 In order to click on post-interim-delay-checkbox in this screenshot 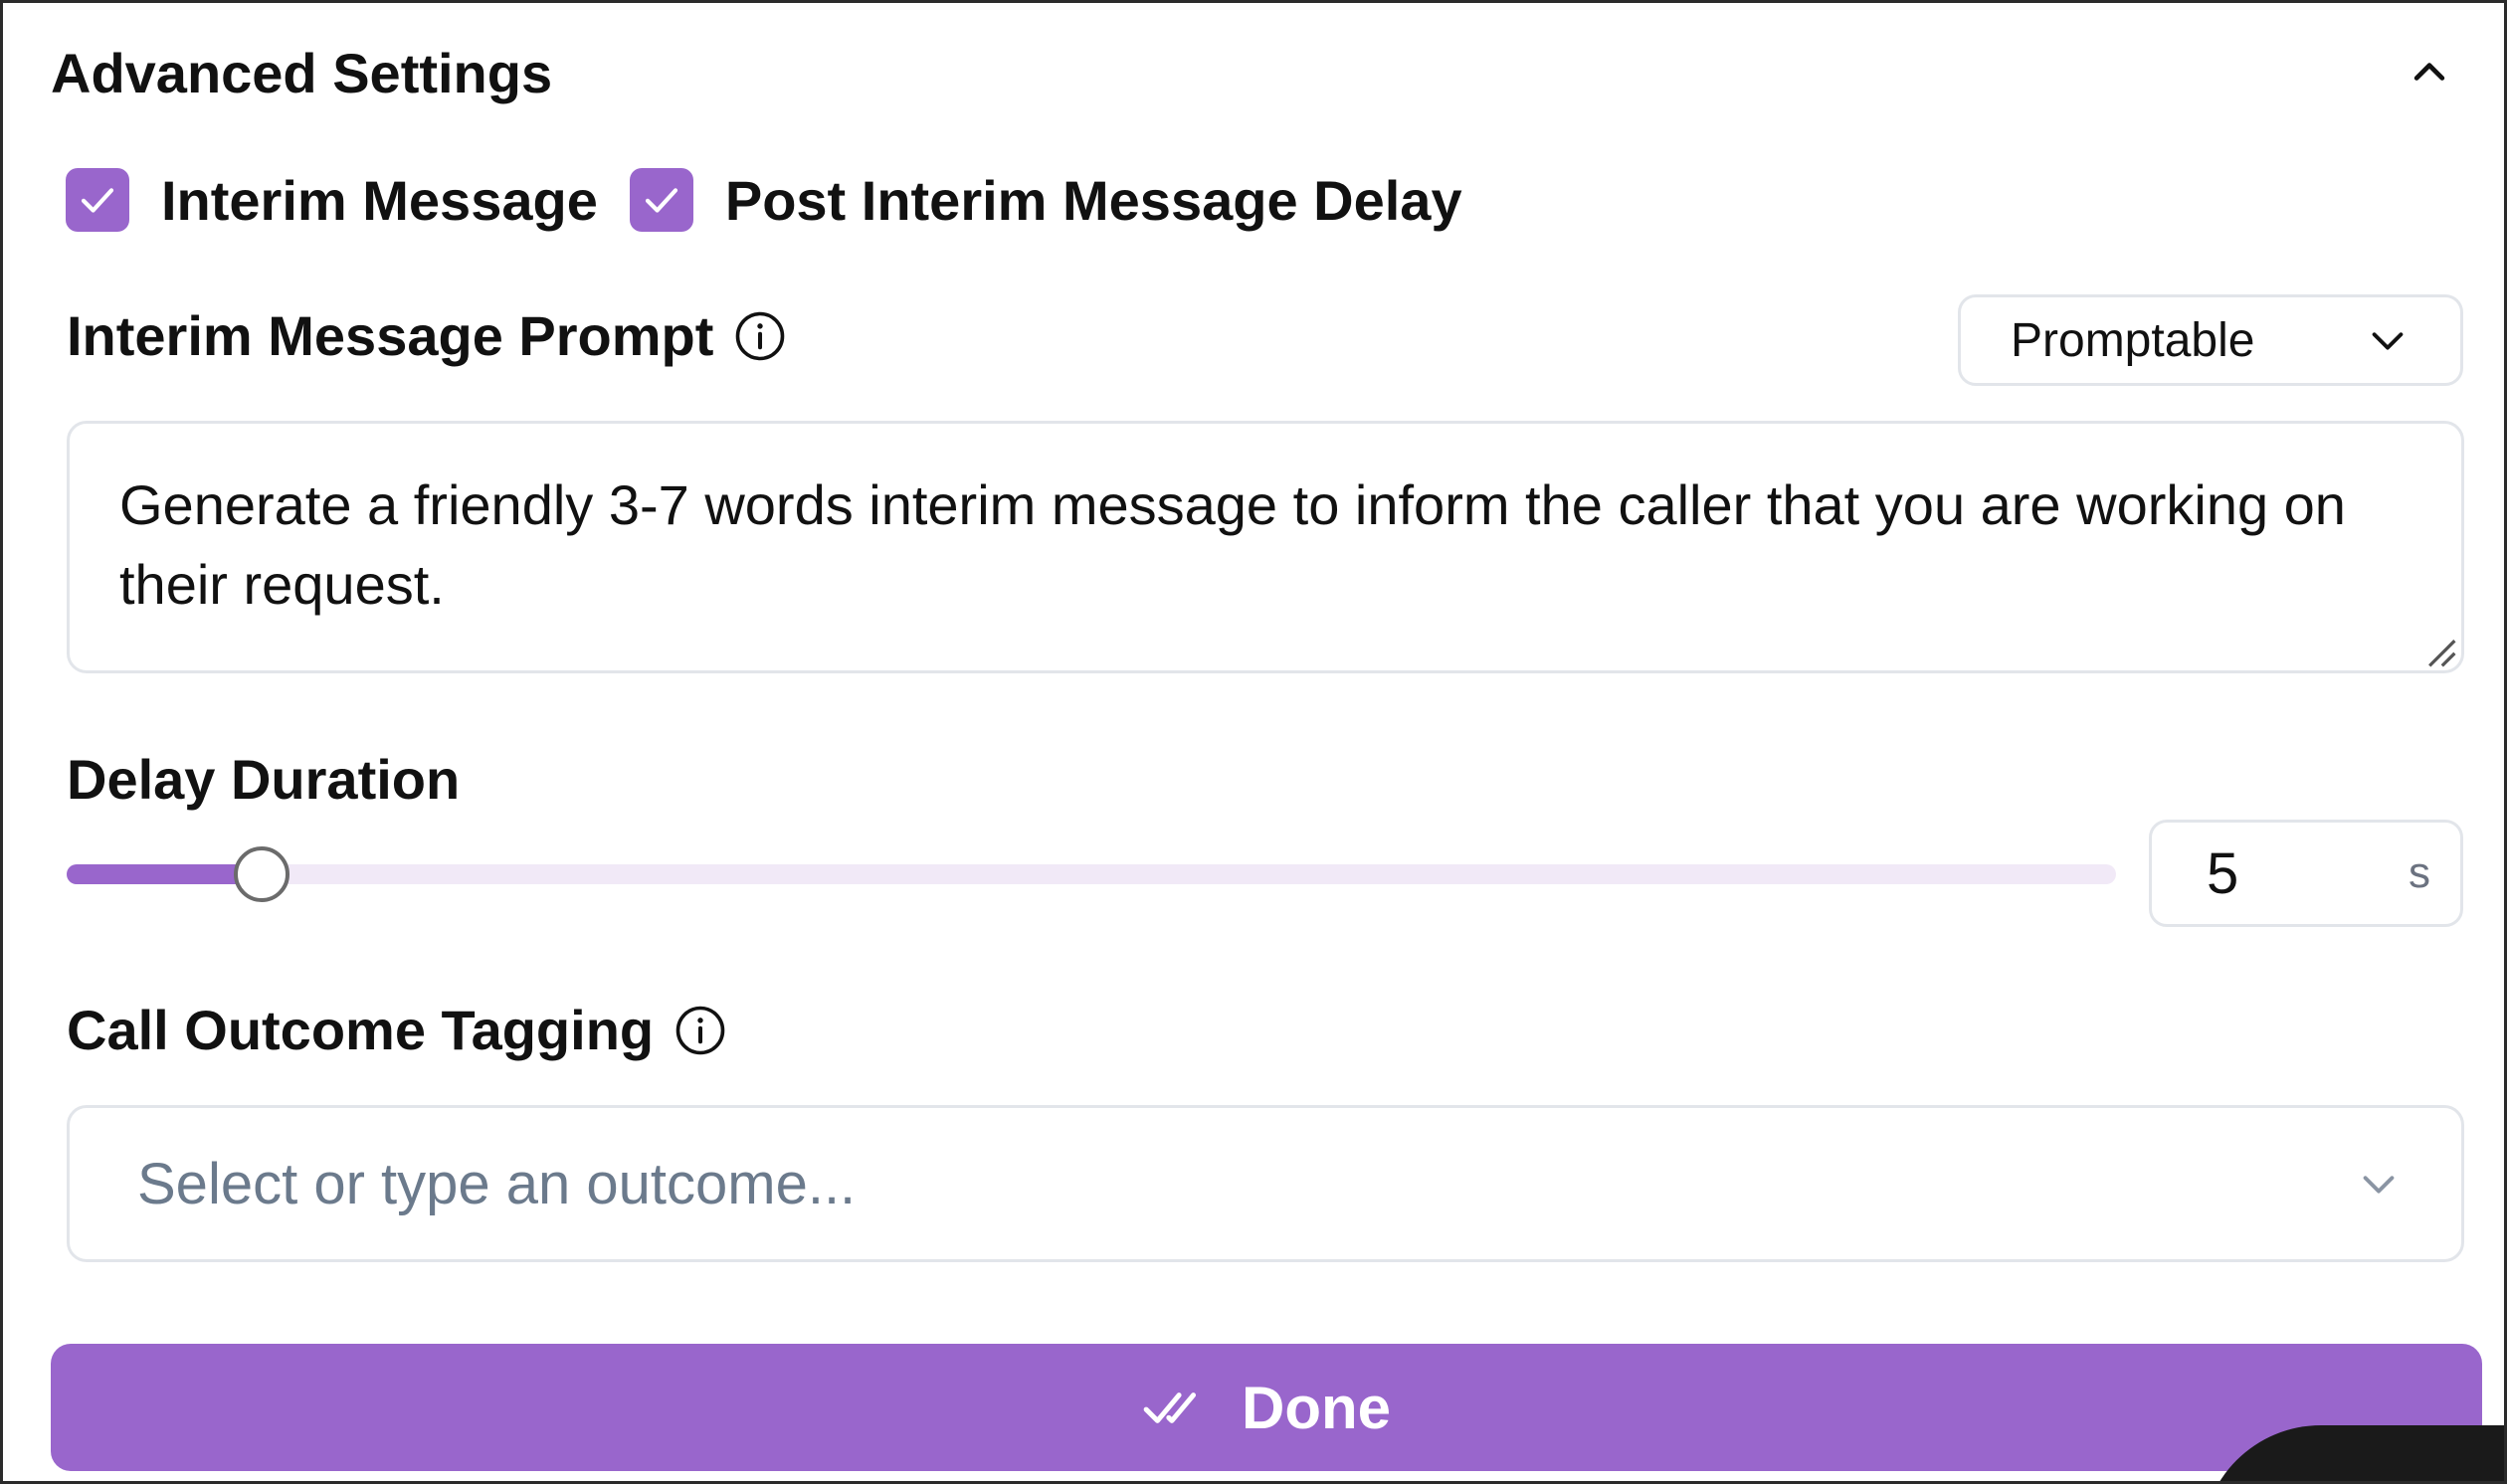, I will do `click(661, 200)`.